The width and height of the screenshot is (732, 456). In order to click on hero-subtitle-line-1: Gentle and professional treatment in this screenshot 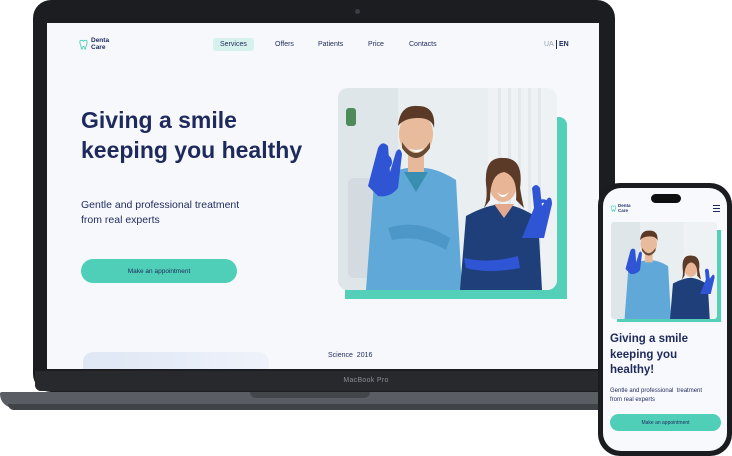, I will do `click(160, 205)`.